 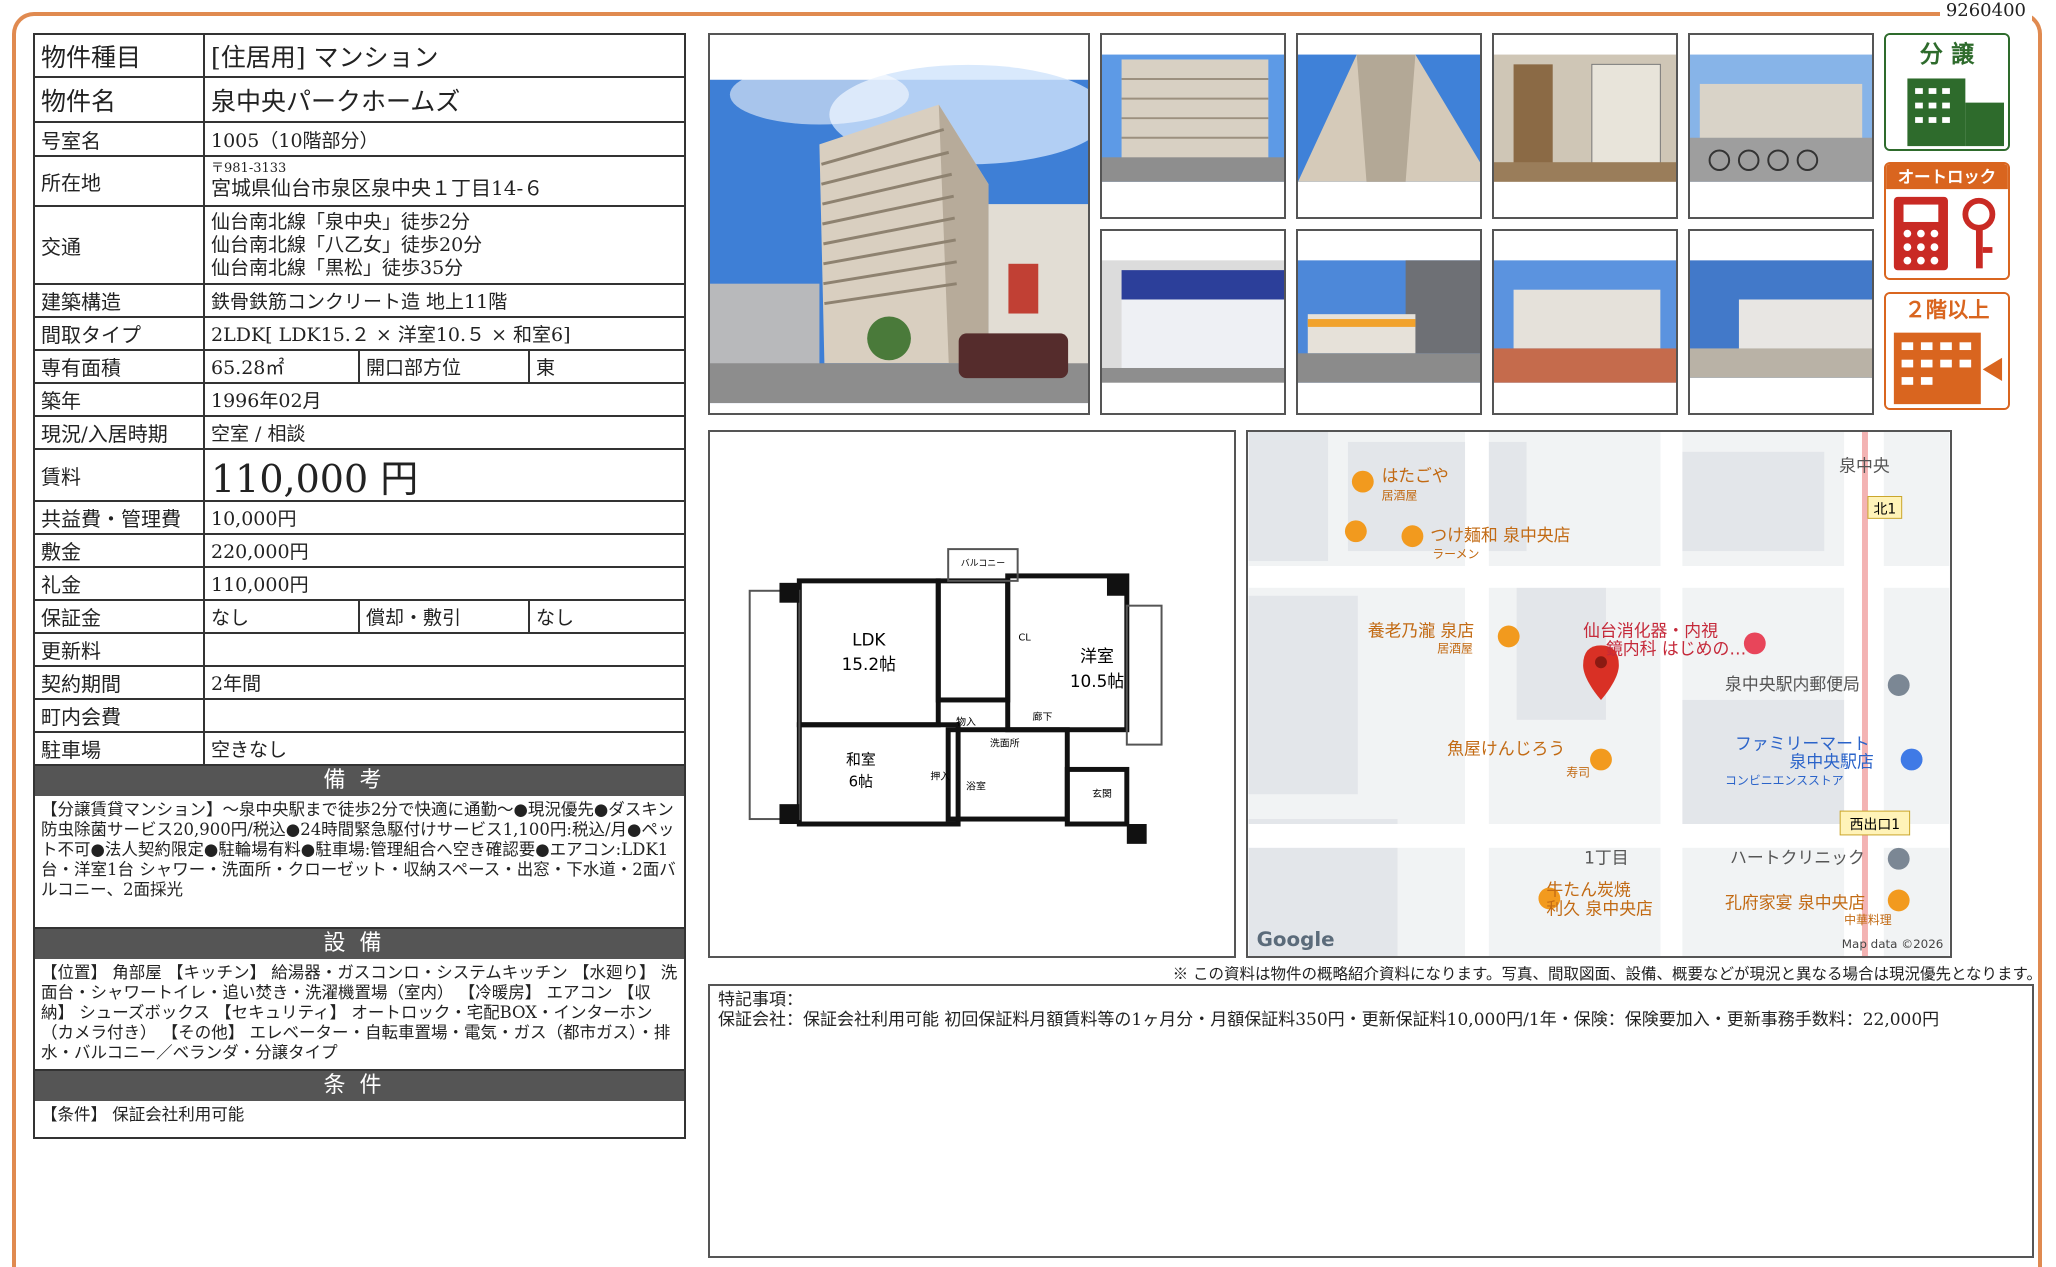 What do you see at coordinates (1947, 54) in the screenshot?
I see `bunjo-text: 分 譲` at bounding box center [1947, 54].